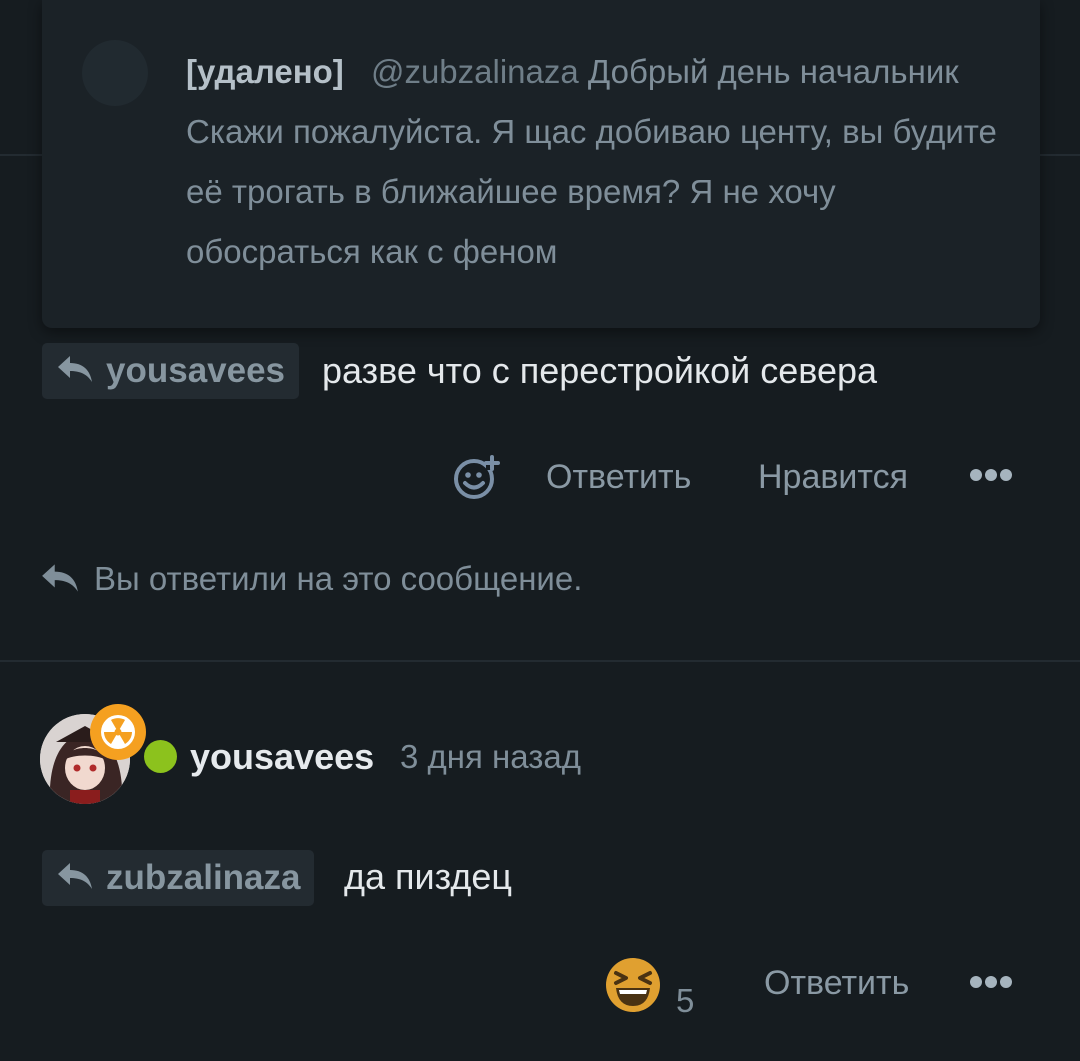  I want to click on divider-middle, so click(540, 661).